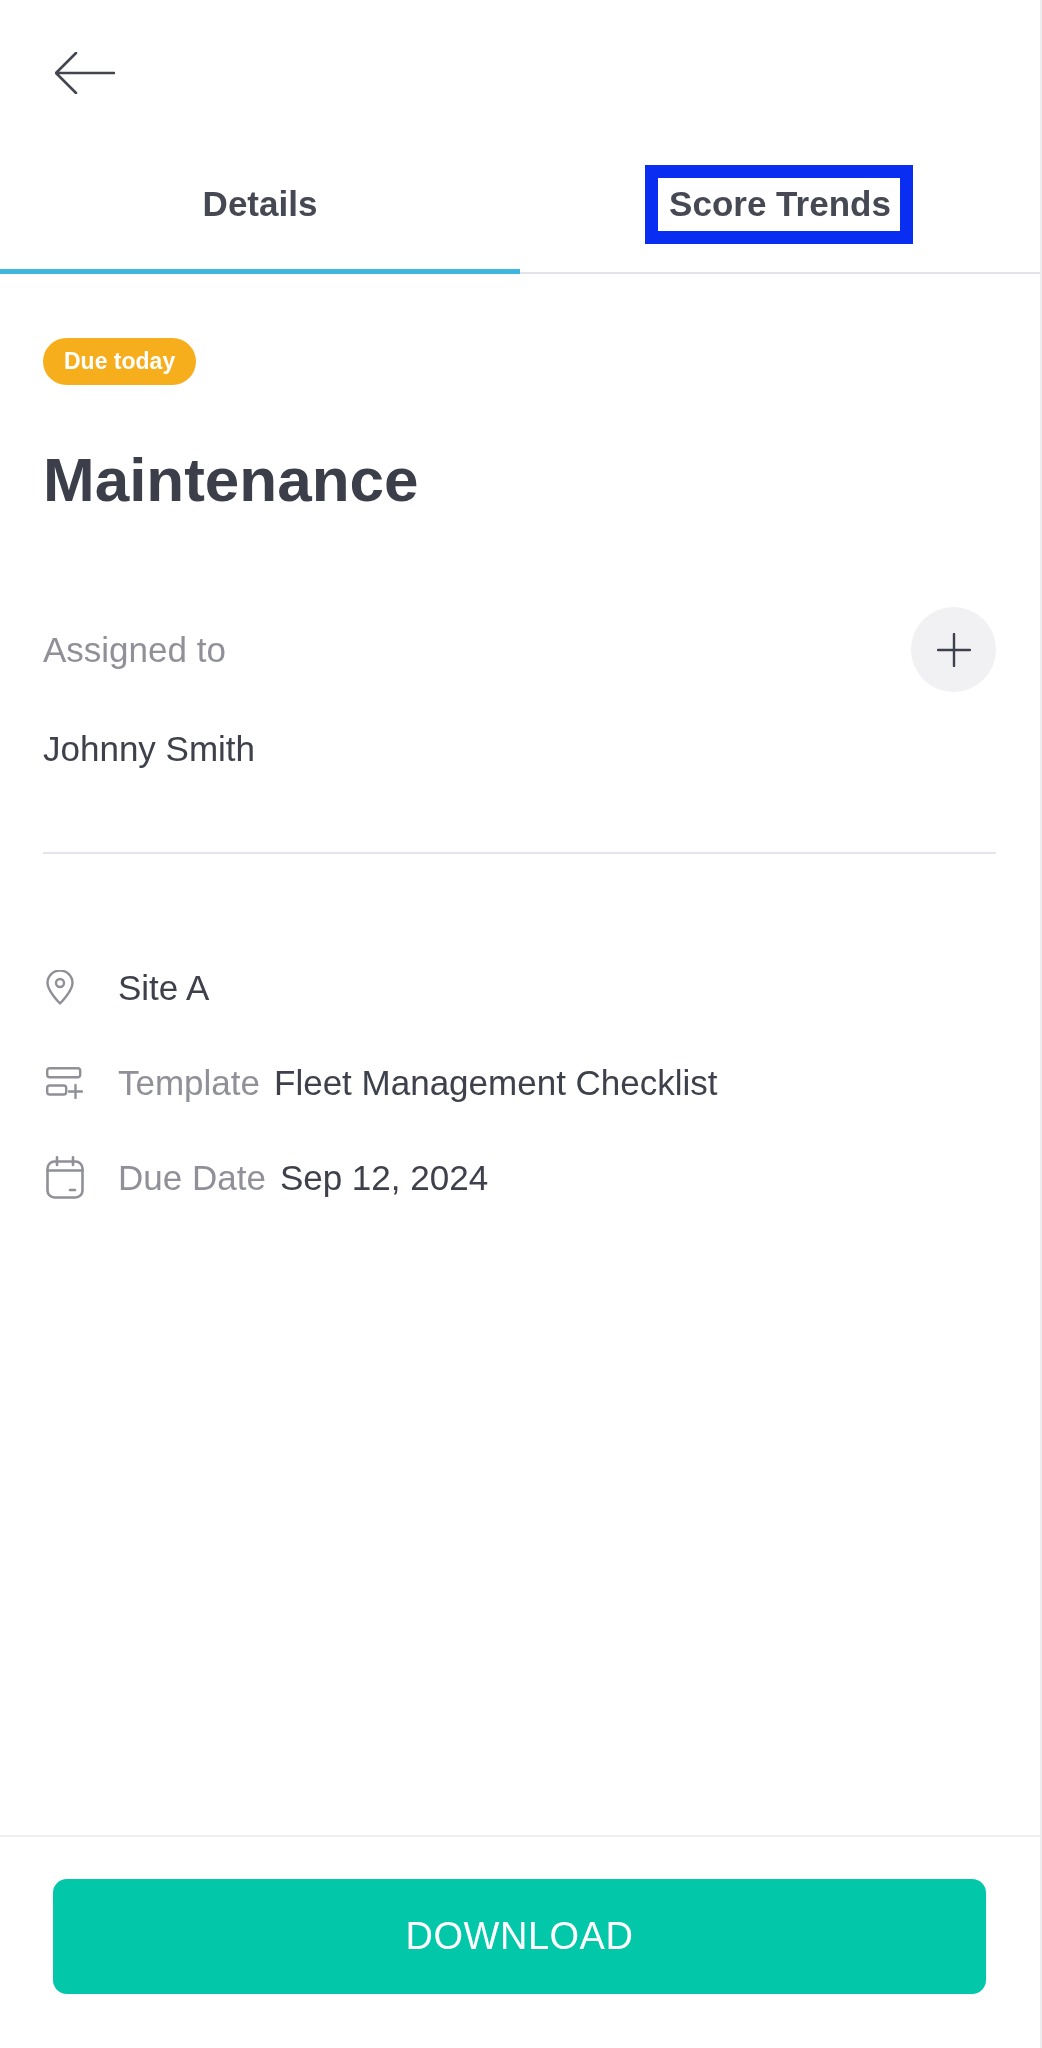  I want to click on back-button, so click(85, 73).